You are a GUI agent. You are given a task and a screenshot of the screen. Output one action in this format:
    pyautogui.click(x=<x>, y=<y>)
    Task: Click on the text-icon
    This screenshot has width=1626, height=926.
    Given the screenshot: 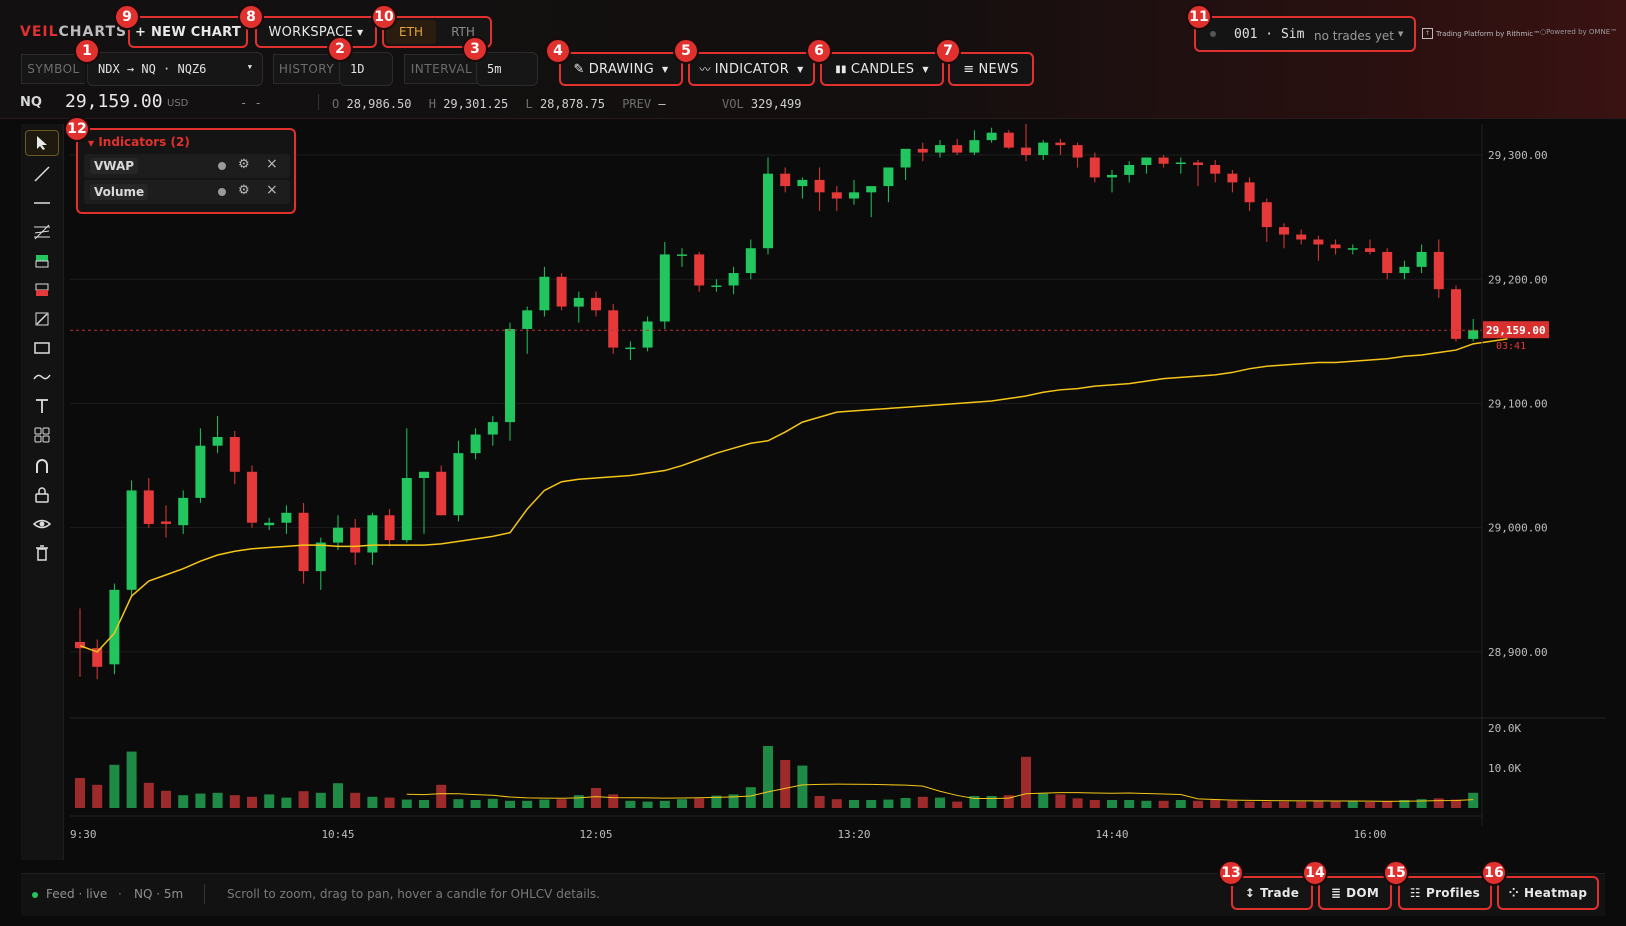 What is the action you would take?
    pyautogui.click(x=42, y=406)
    